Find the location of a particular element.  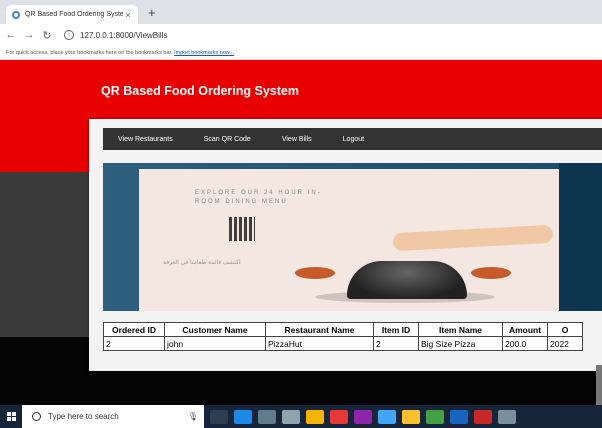

url-text: 127.0.0.1:8000/ViewBills is located at coordinates (123, 35).